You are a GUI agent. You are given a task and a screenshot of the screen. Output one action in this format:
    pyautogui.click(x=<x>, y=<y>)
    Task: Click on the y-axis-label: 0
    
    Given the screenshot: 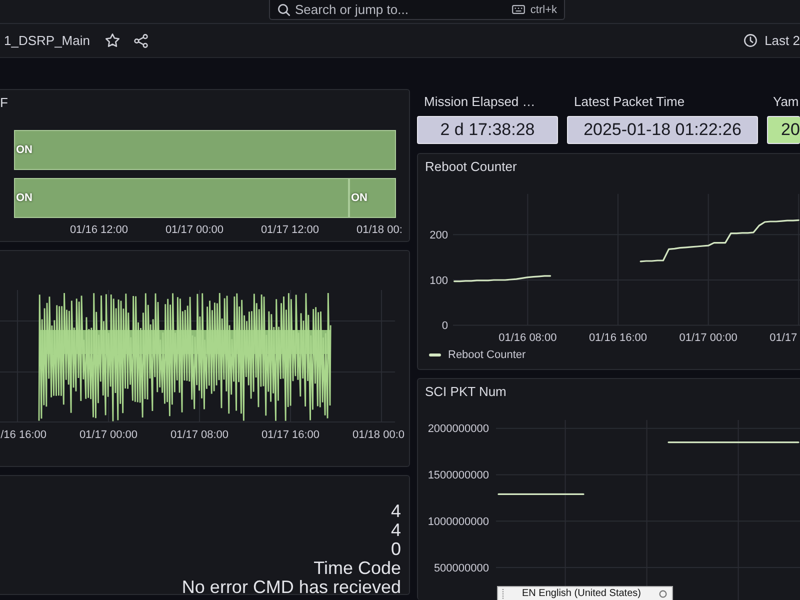 What is the action you would take?
    pyautogui.click(x=445, y=326)
    